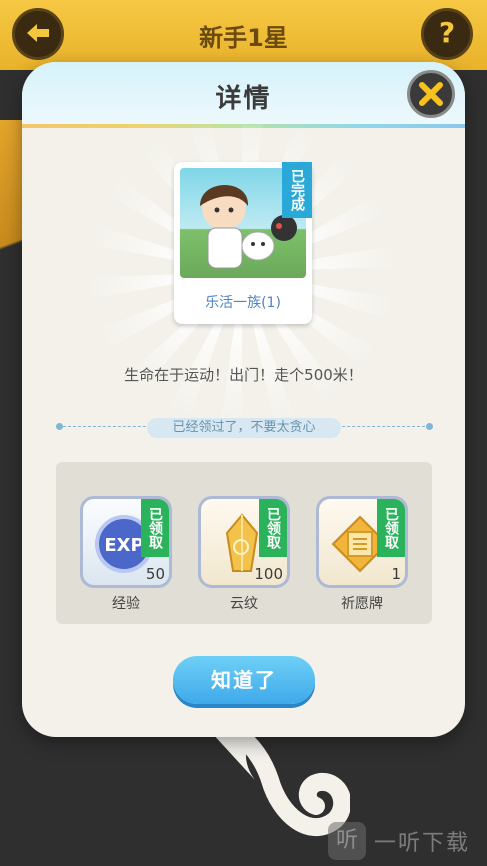  Describe the element at coordinates (243, 375) in the screenshot. I see `achievement-description: 生命在于运动！出门！走个500米！` at that location.